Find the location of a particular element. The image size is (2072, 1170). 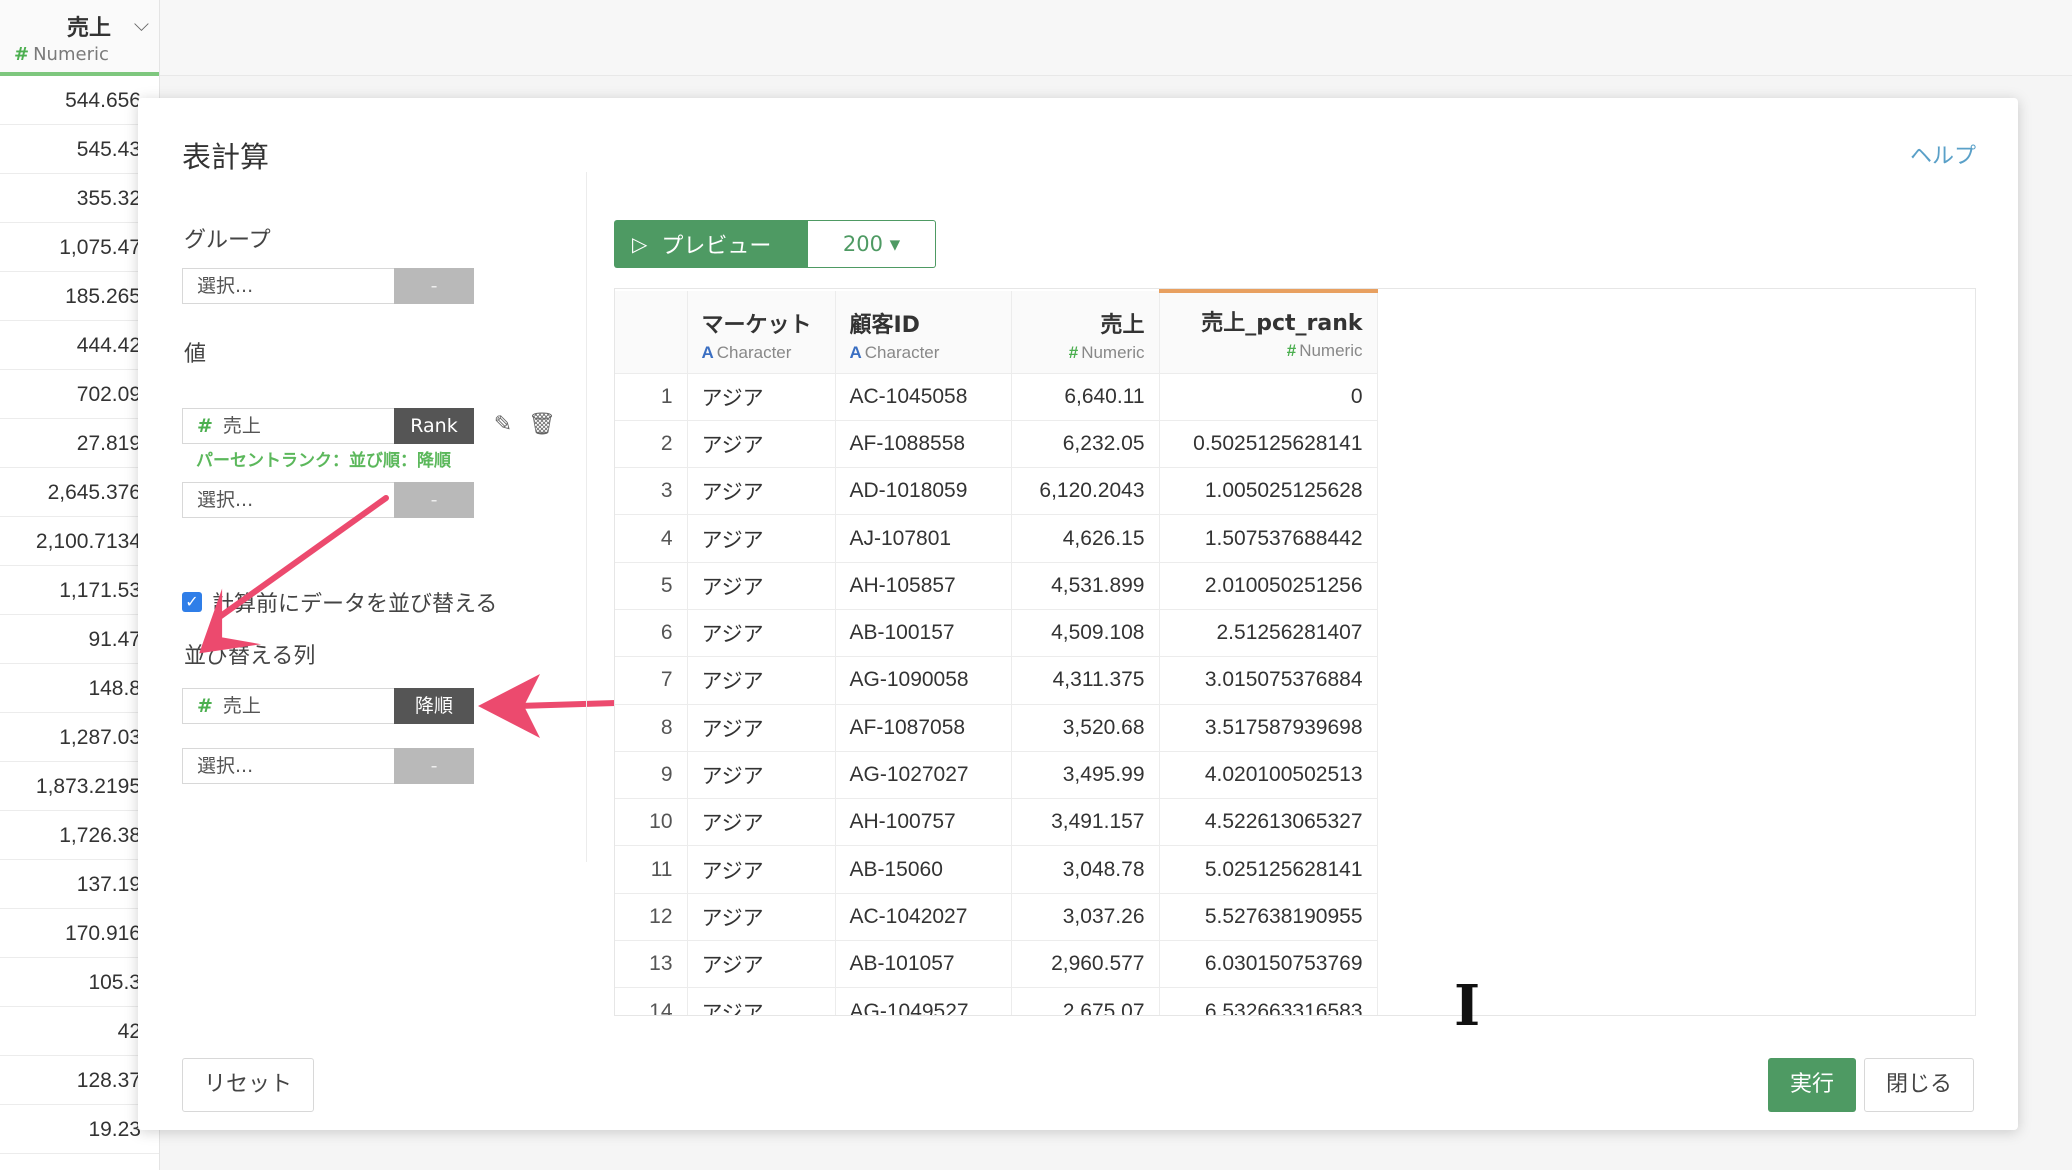

column-name: 売上_pct_rank is located at coordinates (1282, 323).